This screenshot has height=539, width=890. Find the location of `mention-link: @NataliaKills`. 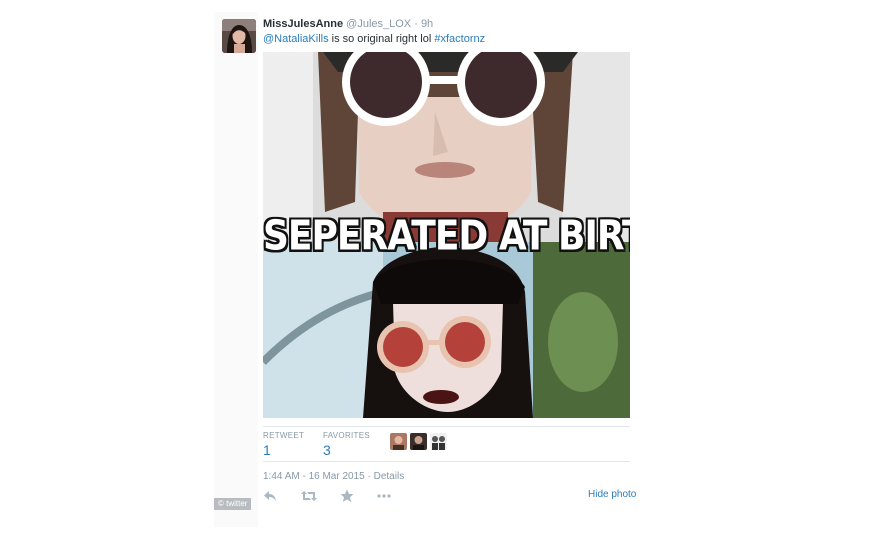

mention-link: @NataliaKills is located at coordinates (296, 39).